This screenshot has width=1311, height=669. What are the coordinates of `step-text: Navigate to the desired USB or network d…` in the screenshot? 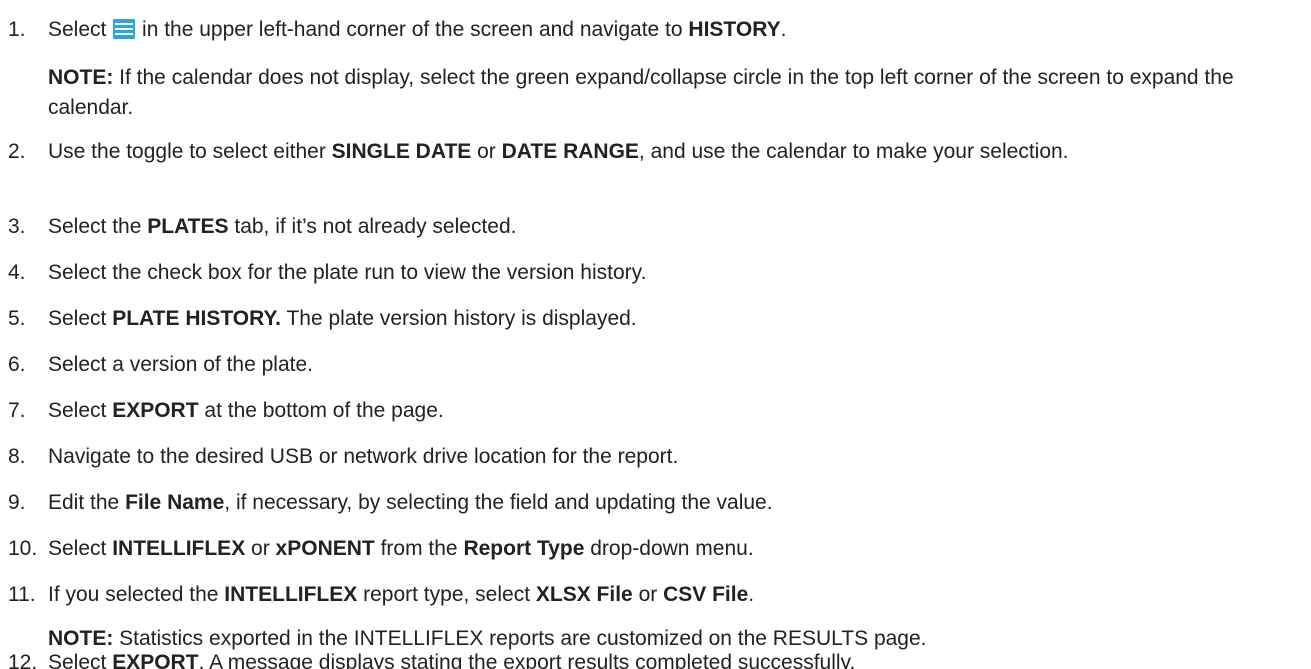 It's located at (363, 456).